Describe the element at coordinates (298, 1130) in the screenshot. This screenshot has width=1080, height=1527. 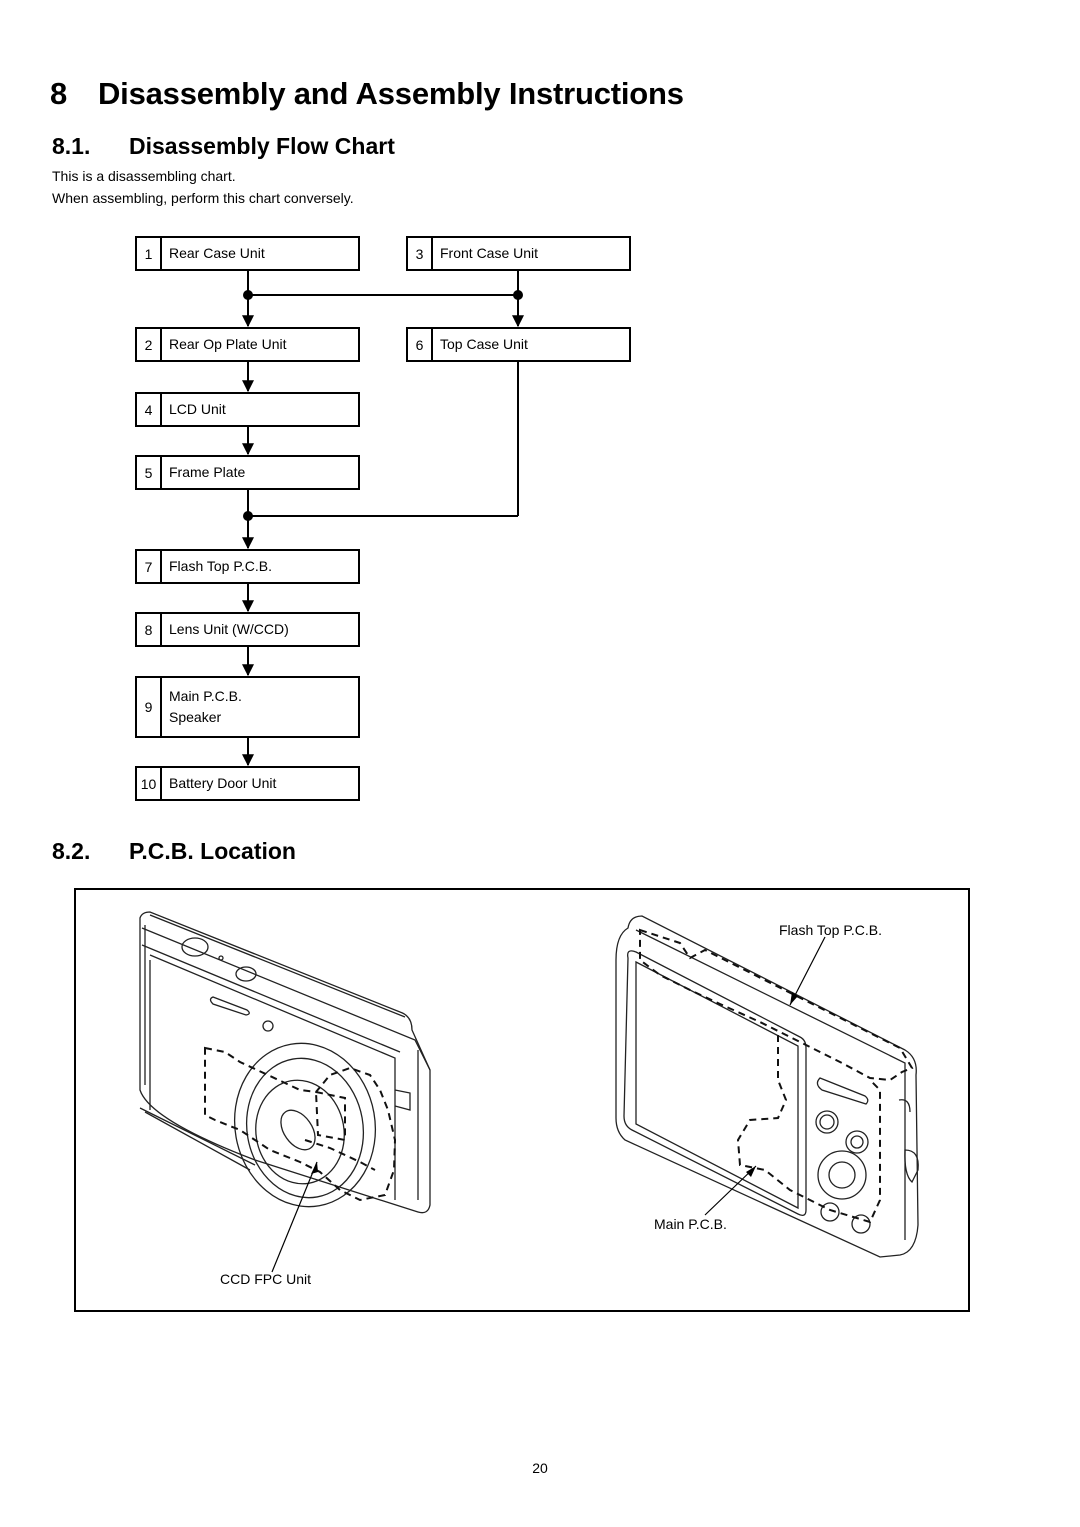
I see `lens-glass` at that location.